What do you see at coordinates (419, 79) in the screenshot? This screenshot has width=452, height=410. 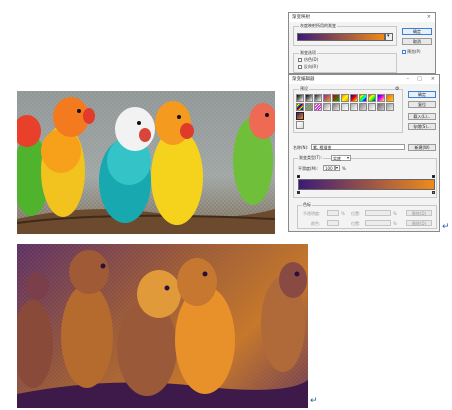 I see `maximize-icon: □` at bounding box center [419, 79].